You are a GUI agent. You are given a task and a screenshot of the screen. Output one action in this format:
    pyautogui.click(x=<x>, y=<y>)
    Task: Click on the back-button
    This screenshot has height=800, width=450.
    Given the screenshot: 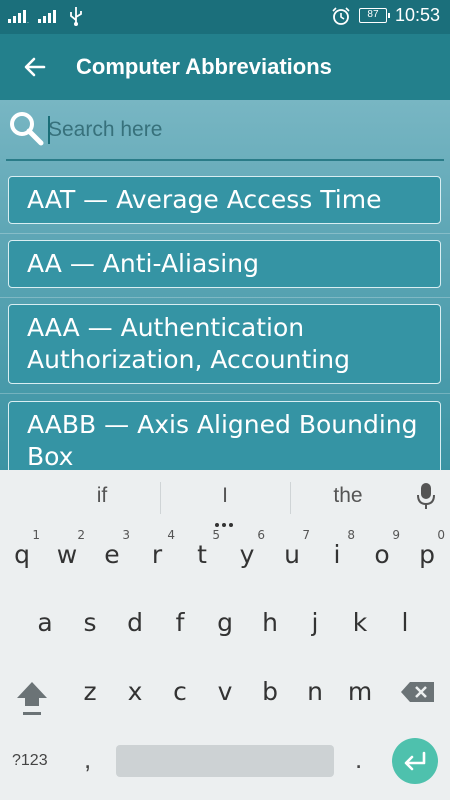 What is the action you would take?
    pyautogui.click(x=35, y=67)
    